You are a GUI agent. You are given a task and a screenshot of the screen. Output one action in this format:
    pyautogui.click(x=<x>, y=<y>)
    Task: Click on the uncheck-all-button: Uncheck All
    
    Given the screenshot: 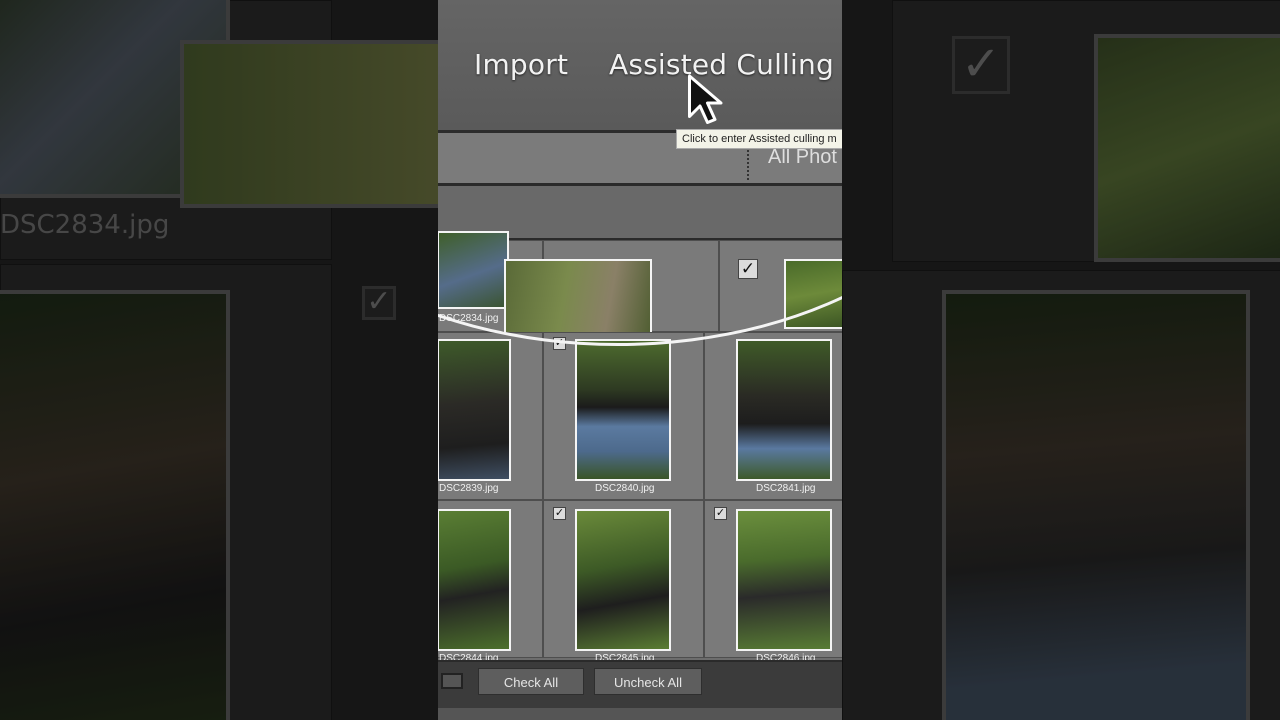 What is the action you would take?
    pyautogui.click(x=648, y=681)
    